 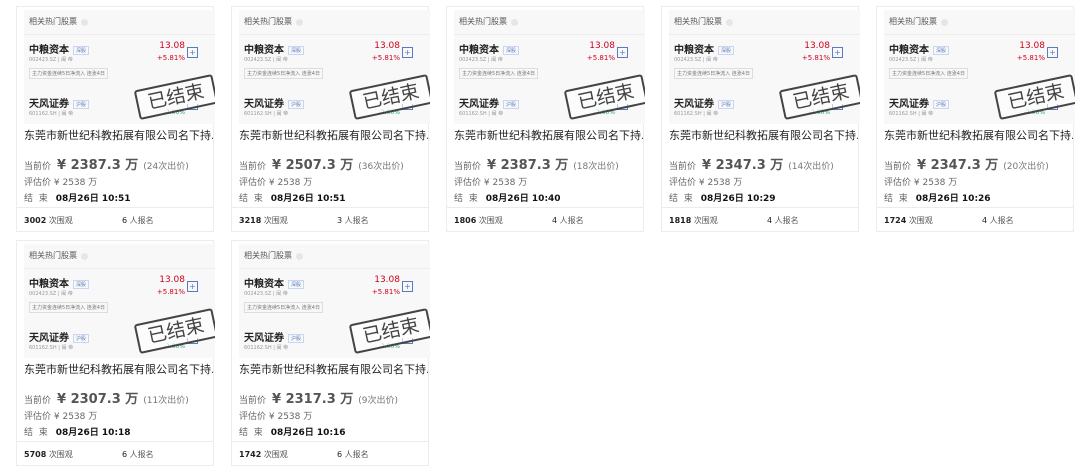 I want to click on current-price-value: ¥ 2307.3 万, so click(x=98, y=399).